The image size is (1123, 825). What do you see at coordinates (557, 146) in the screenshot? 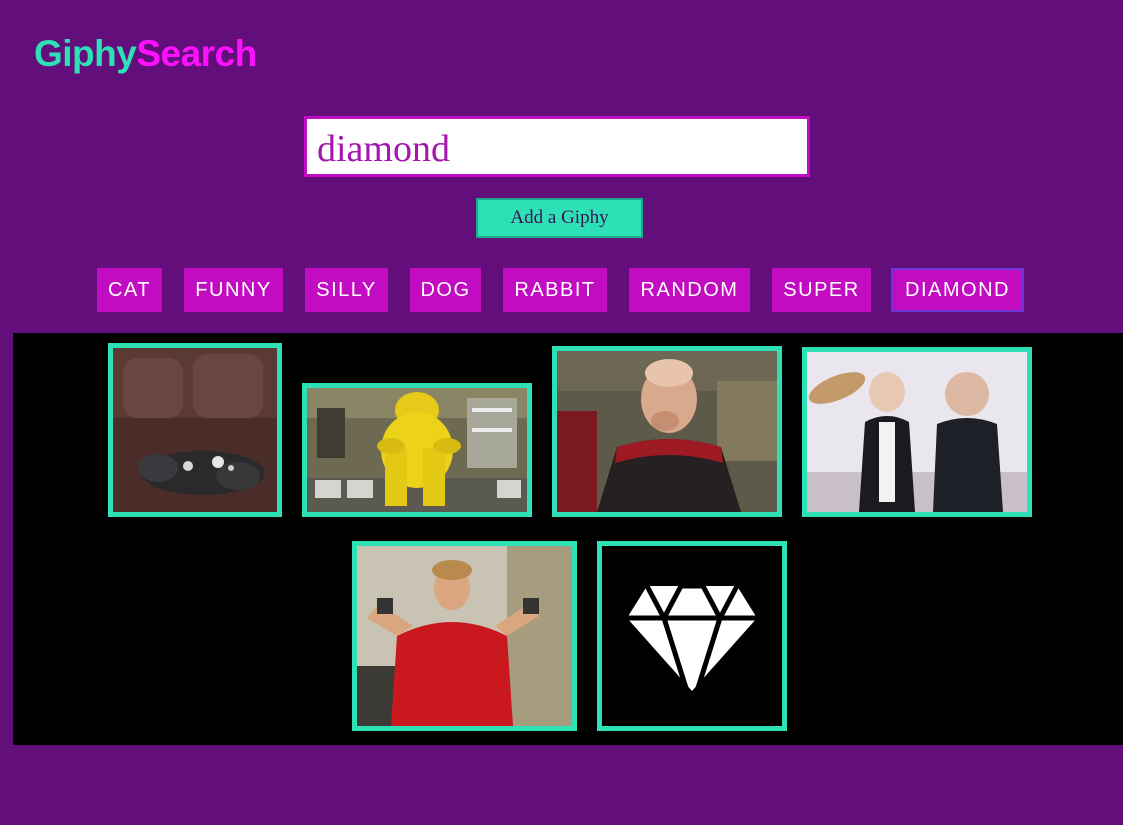
I see `search-input` at bounding box center [557, 146].